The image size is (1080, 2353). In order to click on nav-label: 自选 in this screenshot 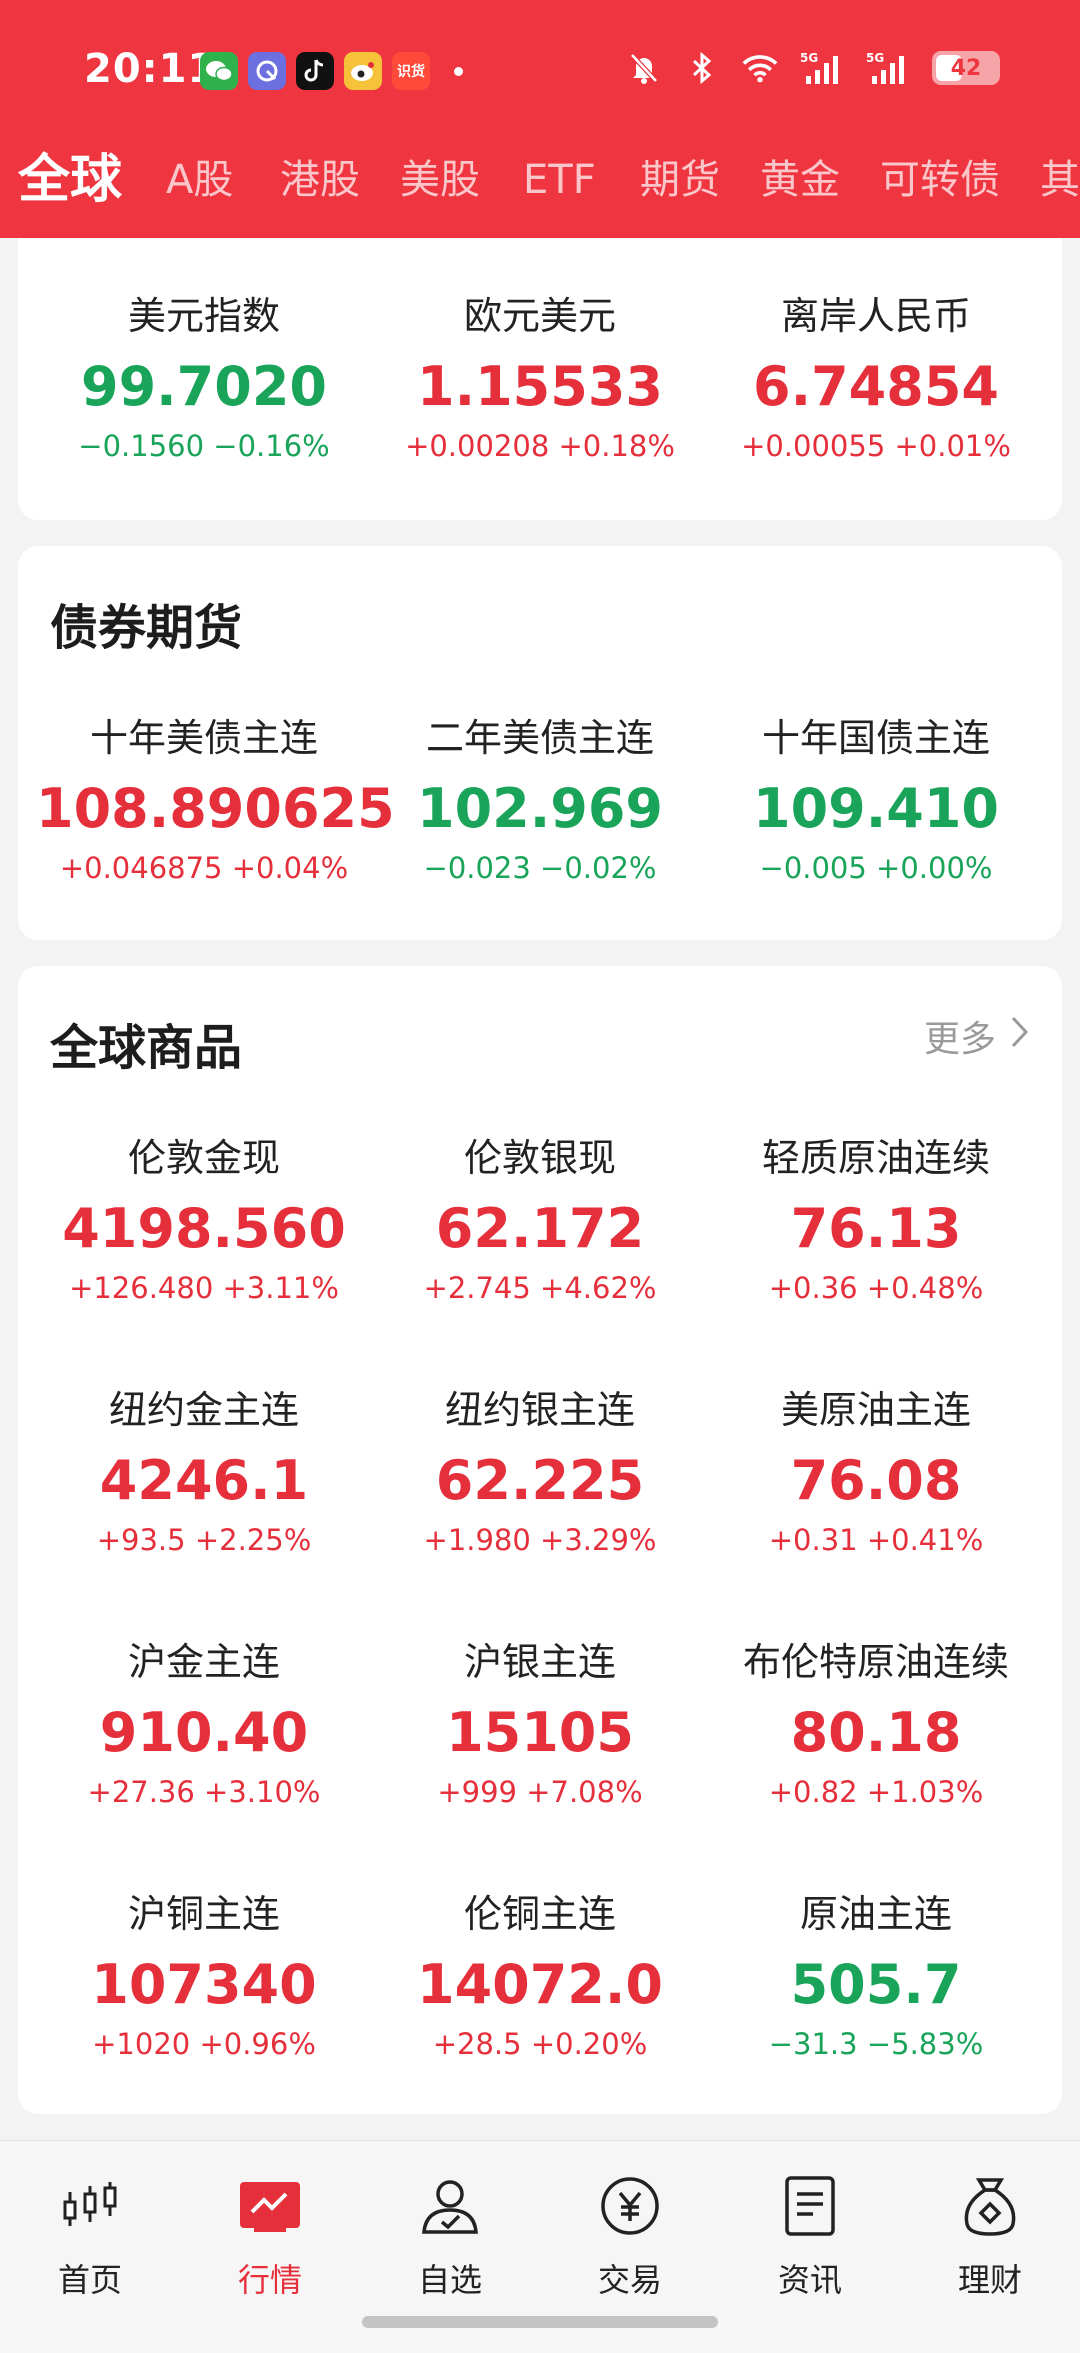, I will do `click(449, 2280)`.